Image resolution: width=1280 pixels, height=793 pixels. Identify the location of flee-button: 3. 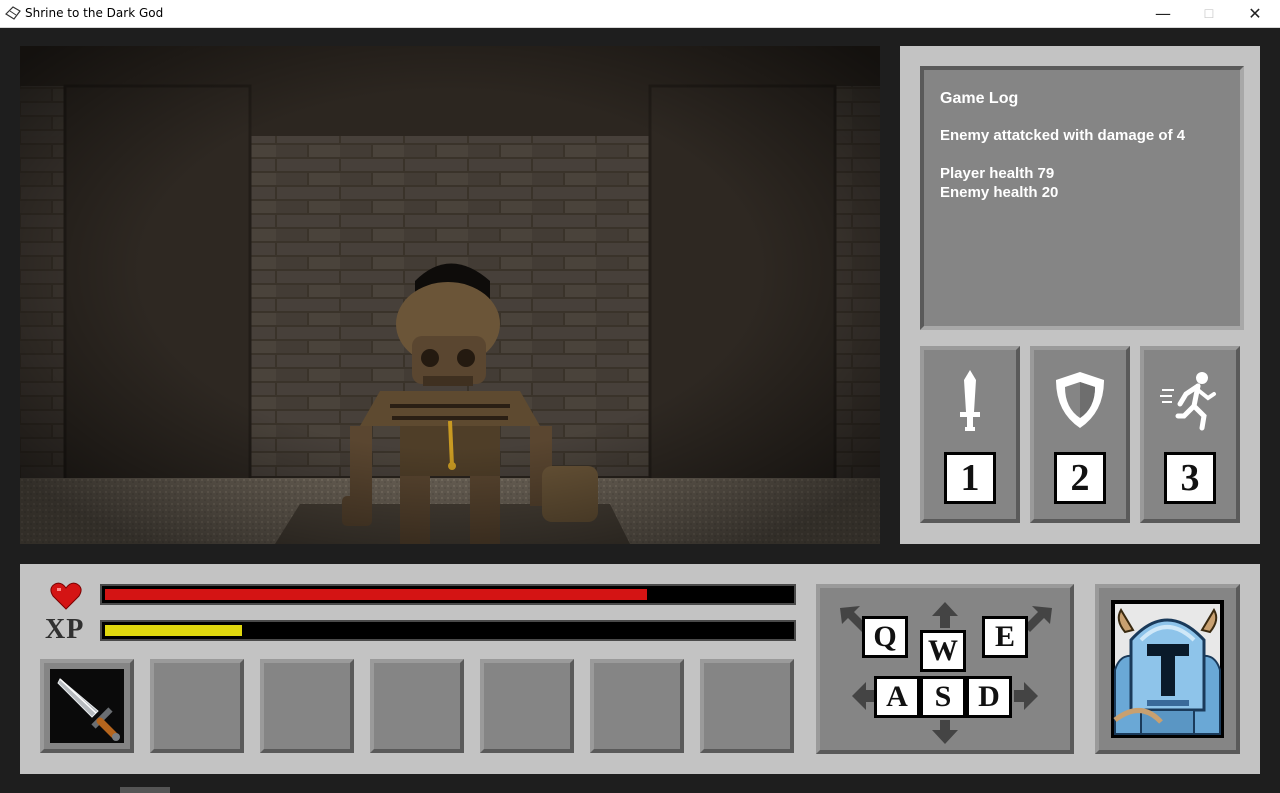
(1190, 434).